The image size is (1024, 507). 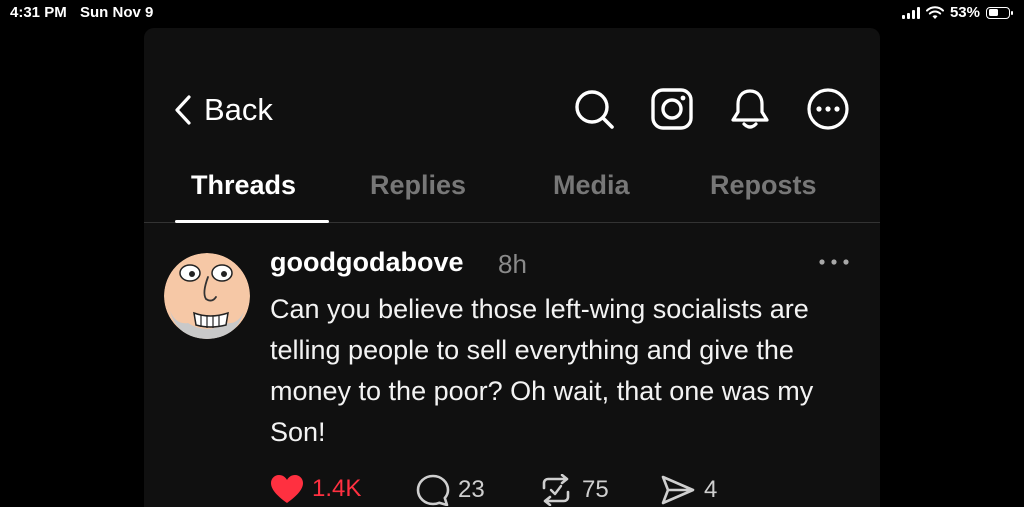 I want to click on reply-button: 23, so click(x=450, y=490).